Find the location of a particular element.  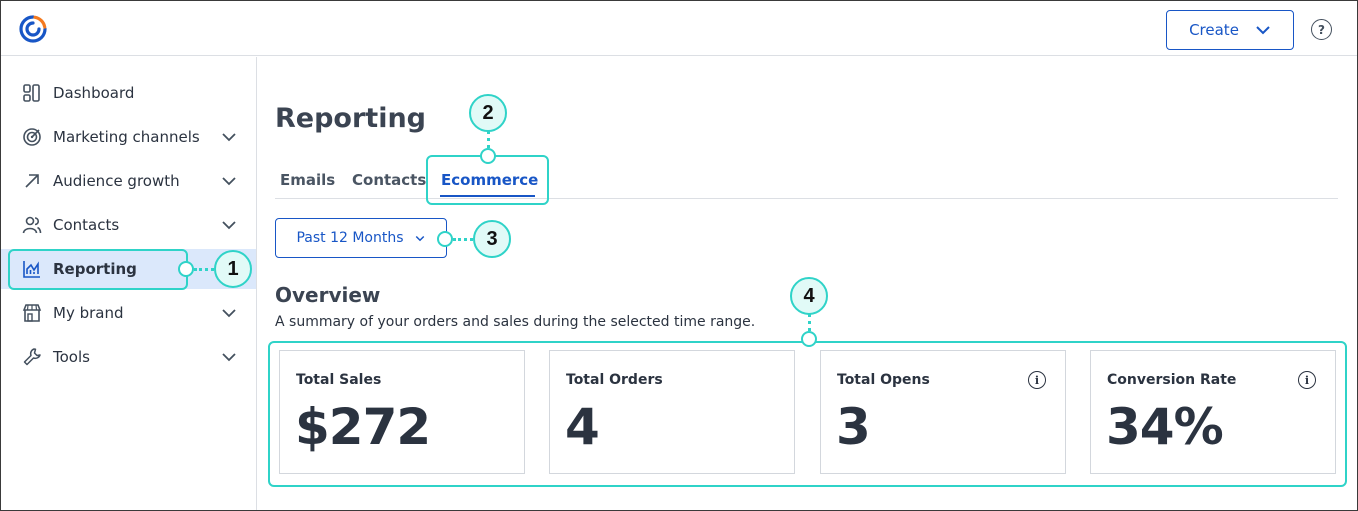

logo-icon is located at coordinates (33, 29).